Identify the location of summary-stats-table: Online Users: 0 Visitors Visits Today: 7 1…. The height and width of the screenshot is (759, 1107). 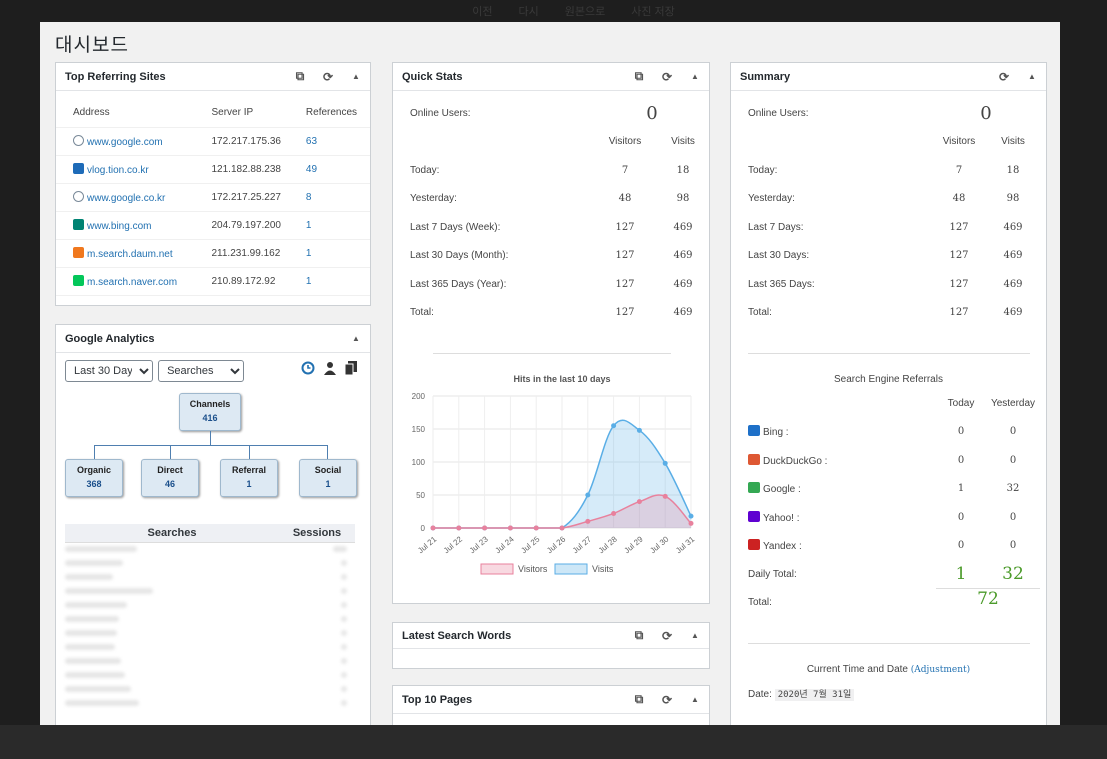
(894, 213).